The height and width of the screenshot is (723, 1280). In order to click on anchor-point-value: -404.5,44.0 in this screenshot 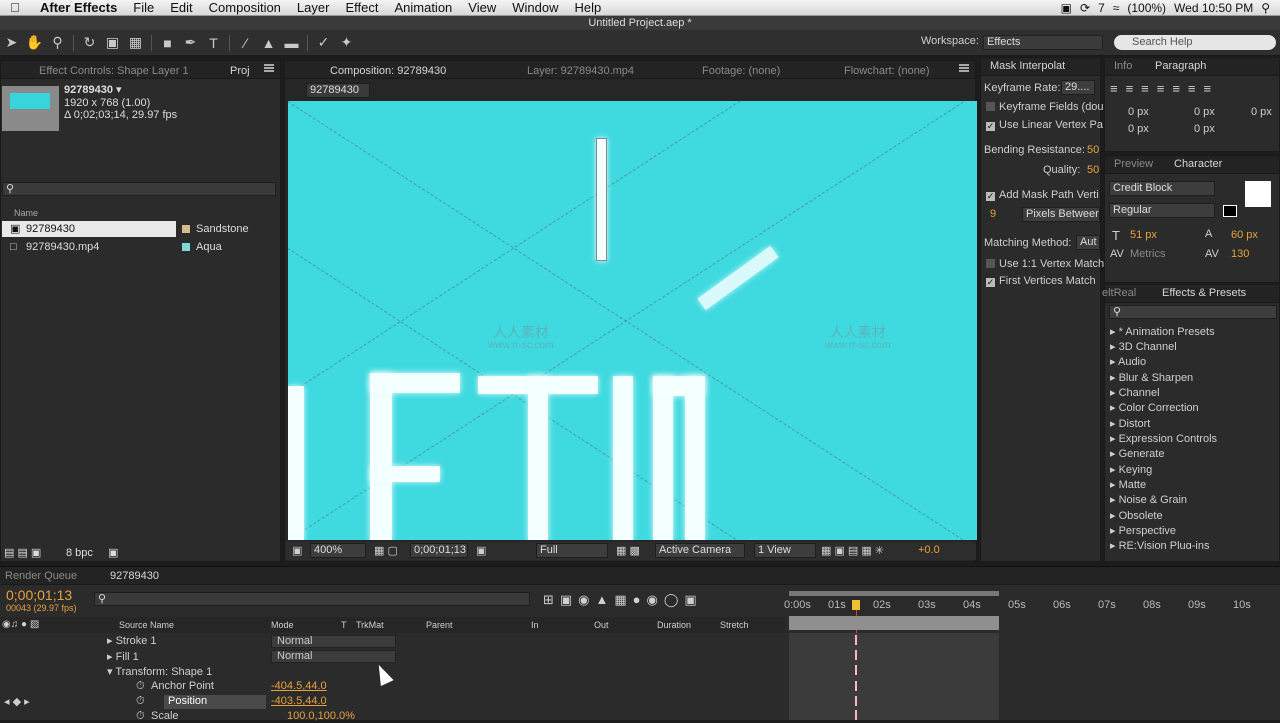, I will do `click(299, 686)`.